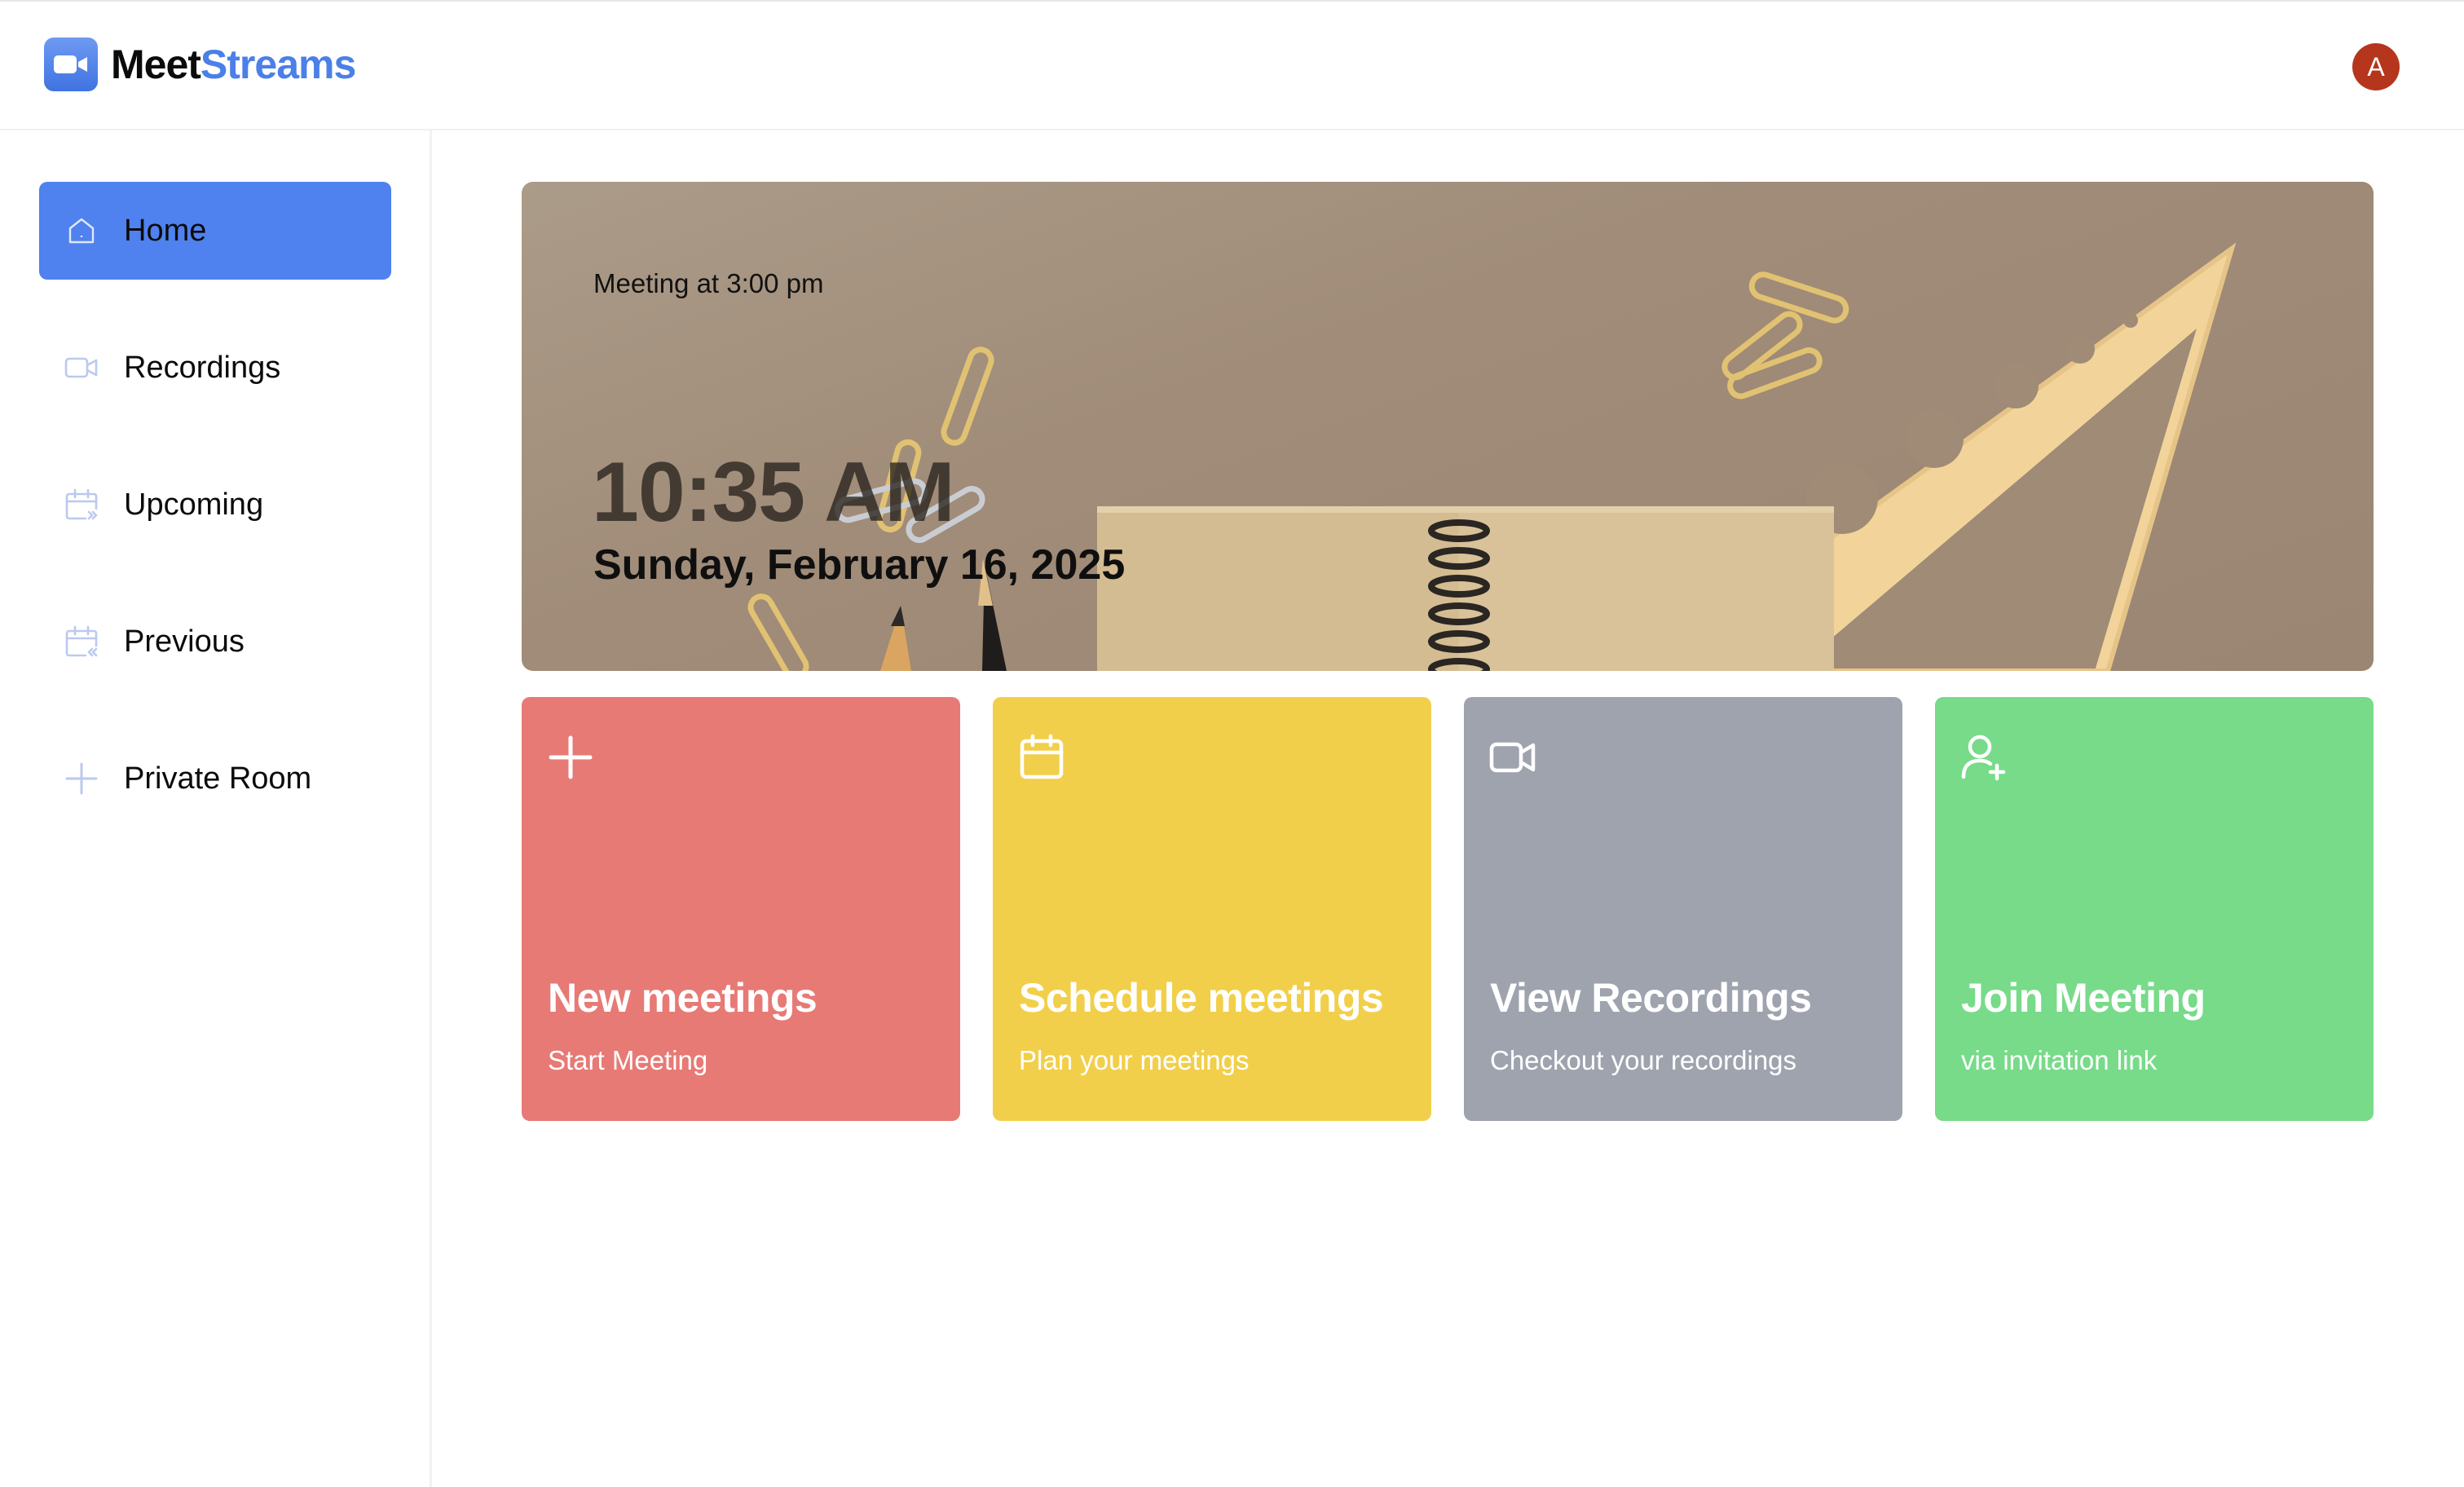  What do you see at coordinates (2376, 66) in the screenshot?
I see `user-avatar: A` at bounding box center [2376, 66].